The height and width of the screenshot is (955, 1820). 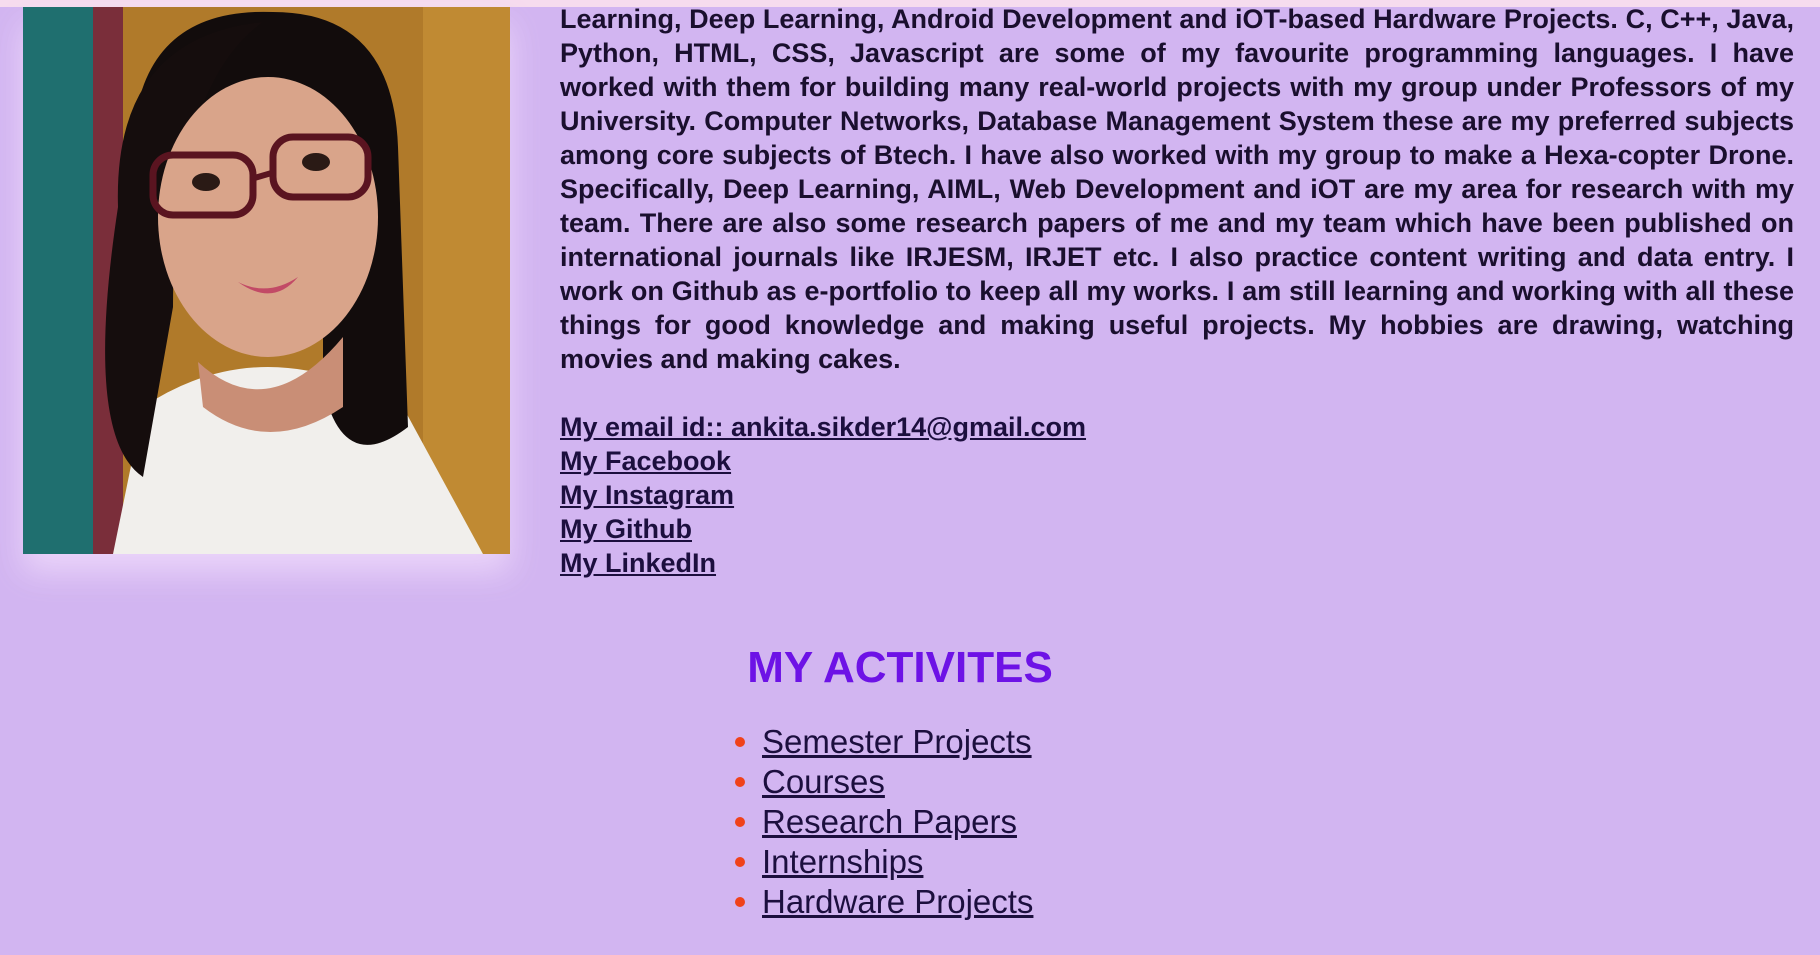 What do you see at coordinates (842, 861) in the screenshot?
I see `activity-link-internships: Internships` at bounding box center [842, 861].